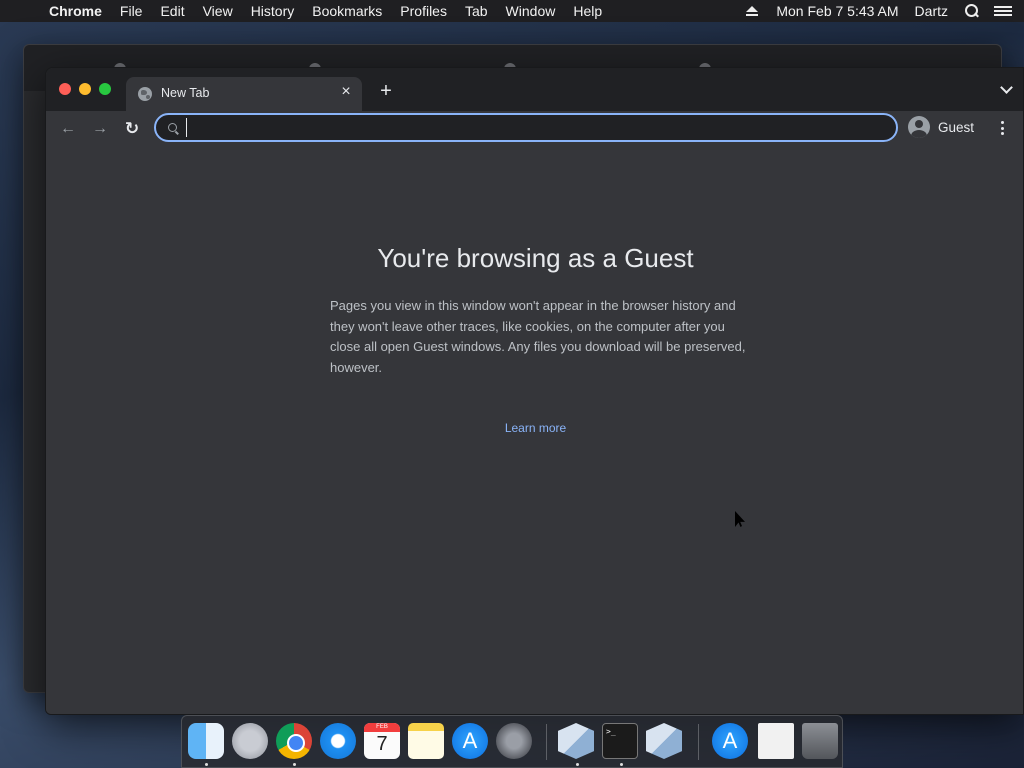 The height and width of the screenshot is (768, 1024). Describe the element at coordinates (338, 741) in the screenshot. I see `safari-icon` at that location.